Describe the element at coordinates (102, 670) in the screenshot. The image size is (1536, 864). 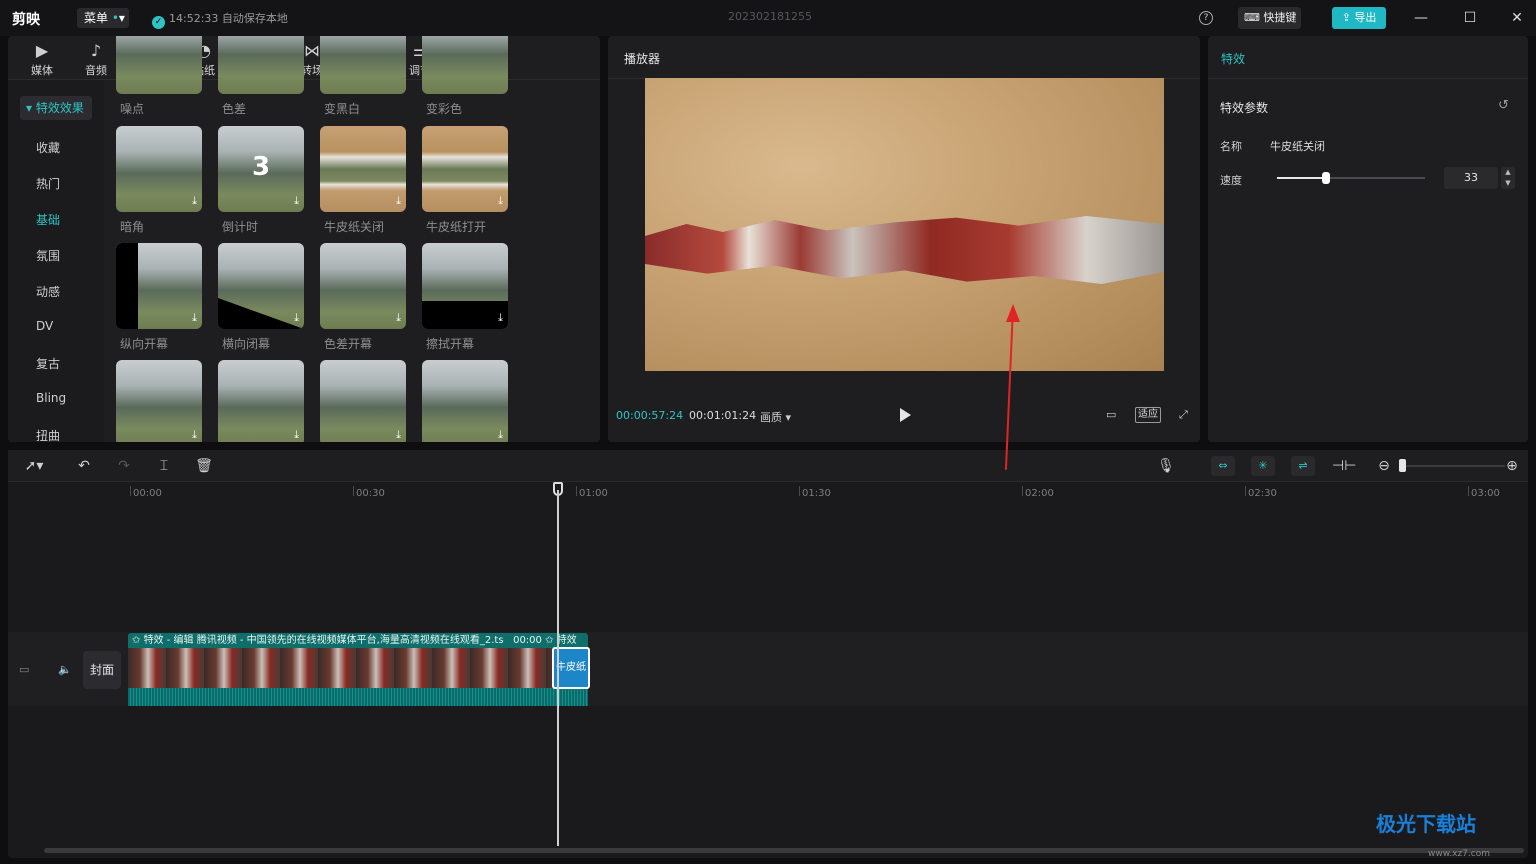
I see `cover-button: 封面` at that location.